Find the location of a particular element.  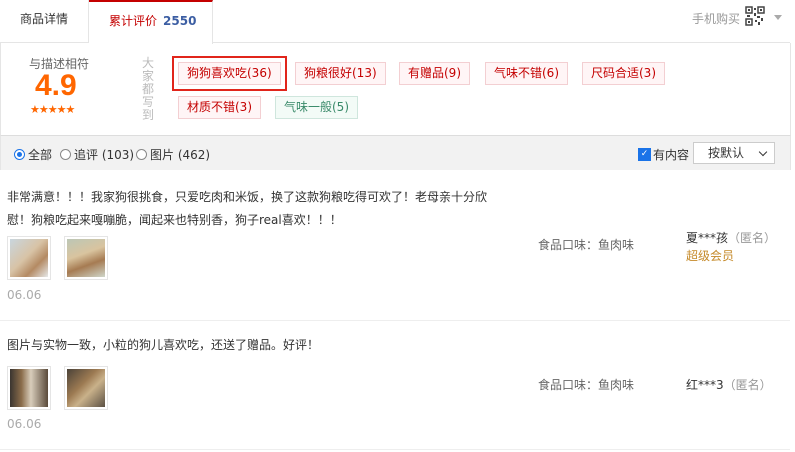

filter-bar: 全部 追评 (103) 图片 (462) ✓ 有内容 按默认 is located at coordinates (395, 153).